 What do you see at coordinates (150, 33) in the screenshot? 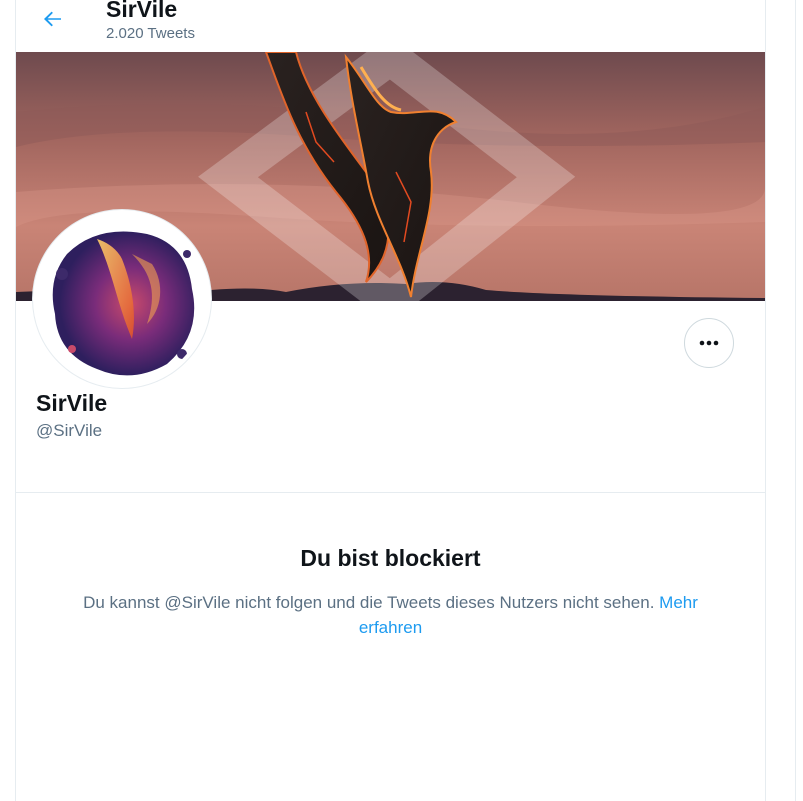
I see `tweet-count: 2.020 Tweets` at bounding box center [150, 33].